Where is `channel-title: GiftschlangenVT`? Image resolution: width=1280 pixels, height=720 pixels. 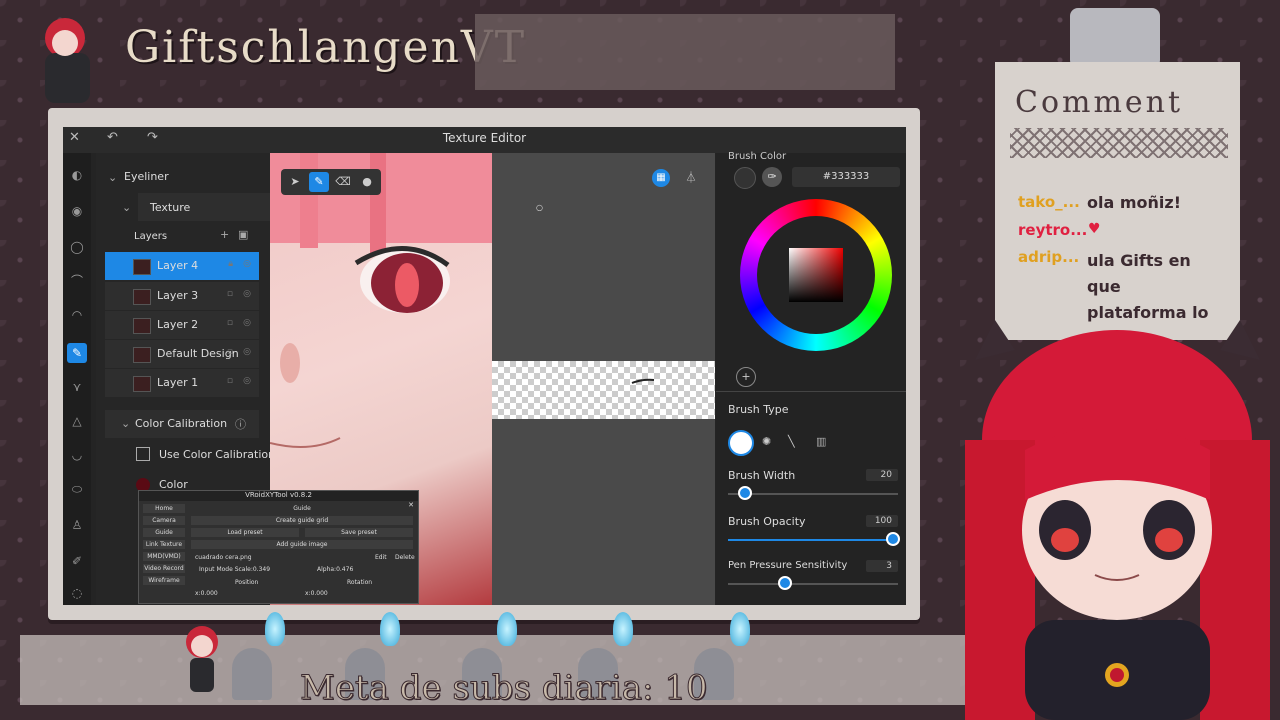 channel-title: GiftschlangenVT is located at coordinates (326, 47).